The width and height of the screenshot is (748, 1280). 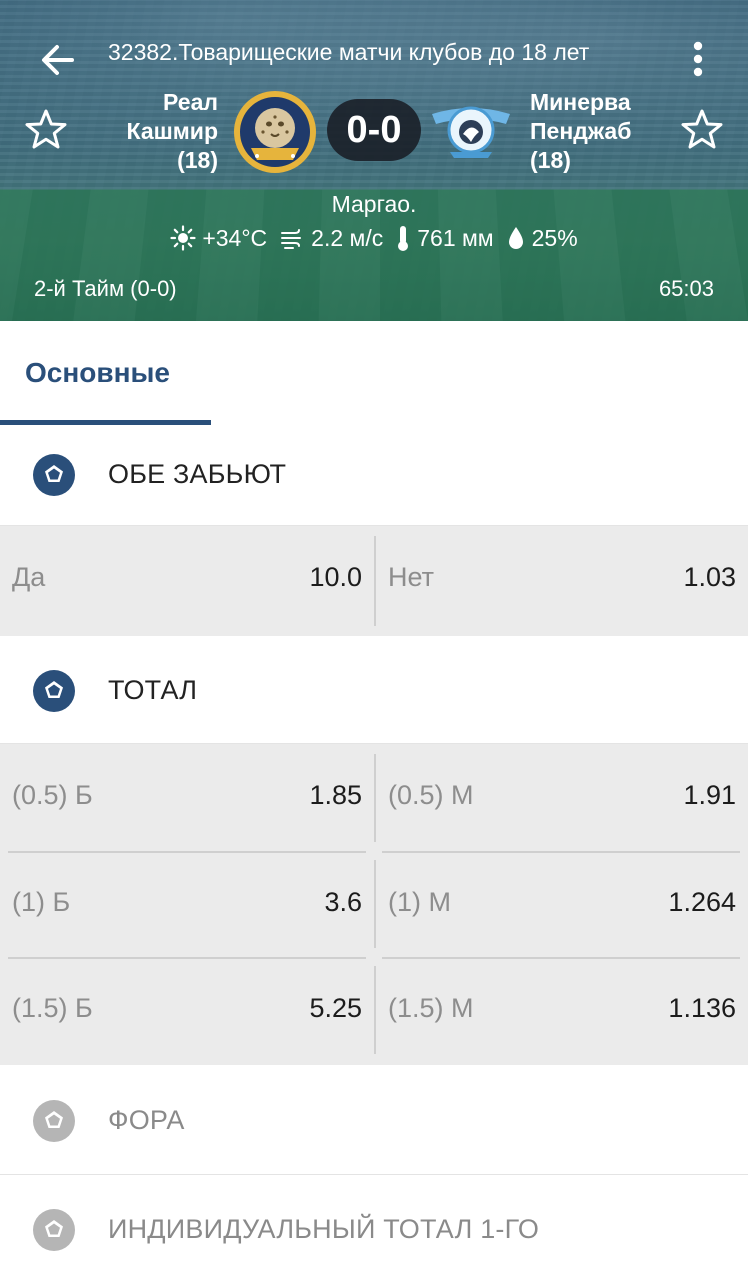 I want to click on score-display: 0-0, so click(x=374, y=130).